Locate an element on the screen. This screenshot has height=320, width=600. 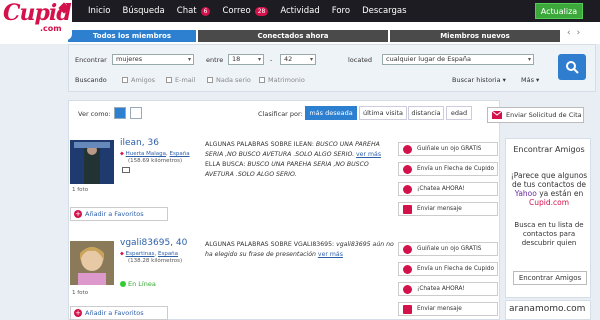
chat-now-label: ¡Chatea AHORA! is located at coordinates (441, 189).